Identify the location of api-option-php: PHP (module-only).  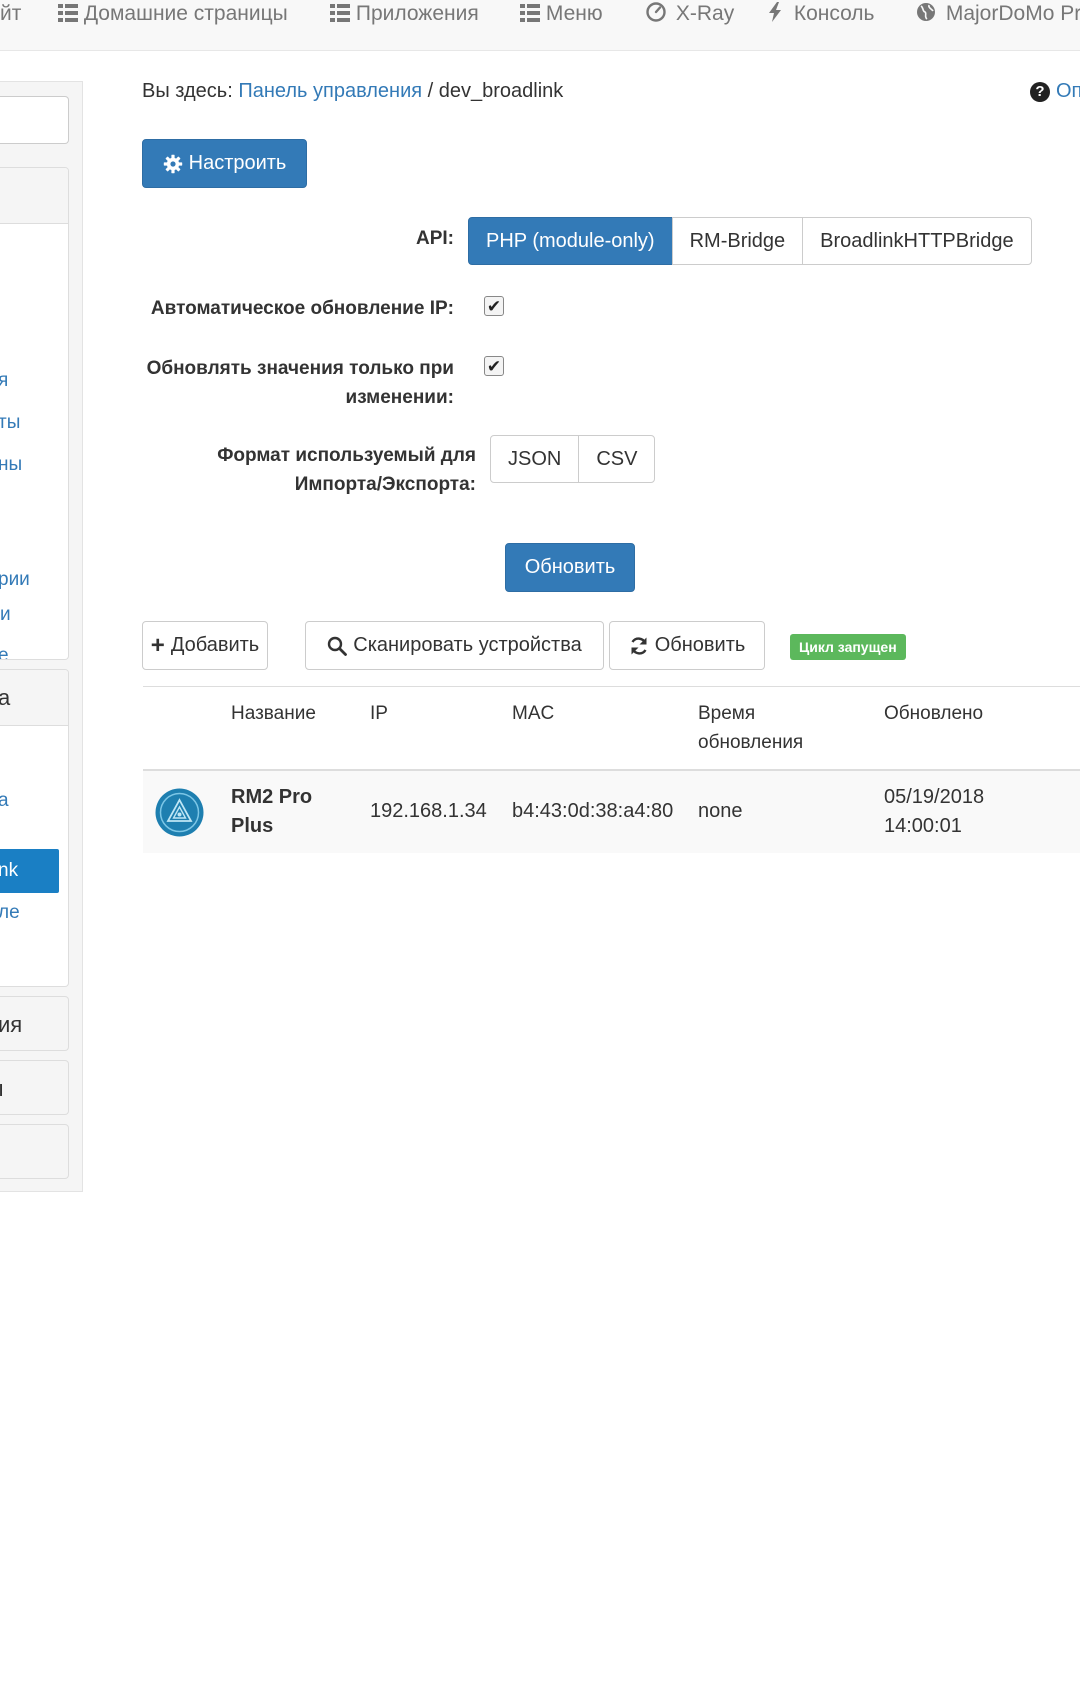
(570, 241).